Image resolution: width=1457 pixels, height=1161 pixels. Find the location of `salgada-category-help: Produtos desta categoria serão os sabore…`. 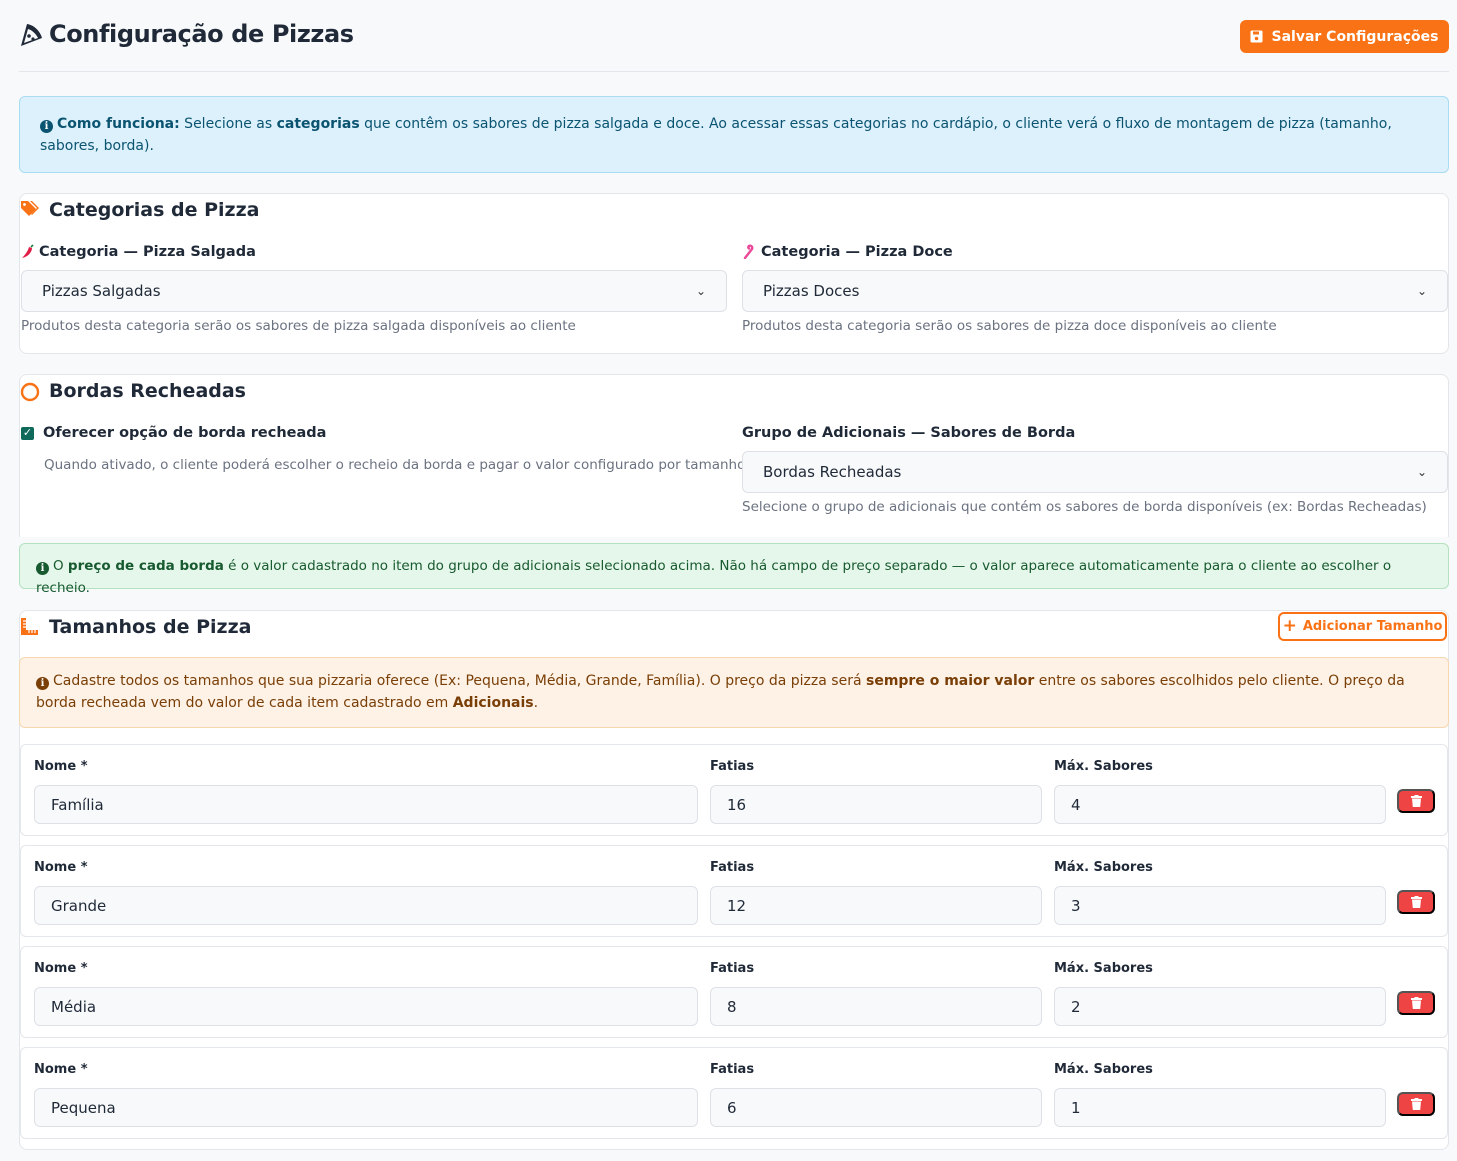

salgada-category-help: Produtos desta categoria serão os sabore… is located at coordinates (298, 326).